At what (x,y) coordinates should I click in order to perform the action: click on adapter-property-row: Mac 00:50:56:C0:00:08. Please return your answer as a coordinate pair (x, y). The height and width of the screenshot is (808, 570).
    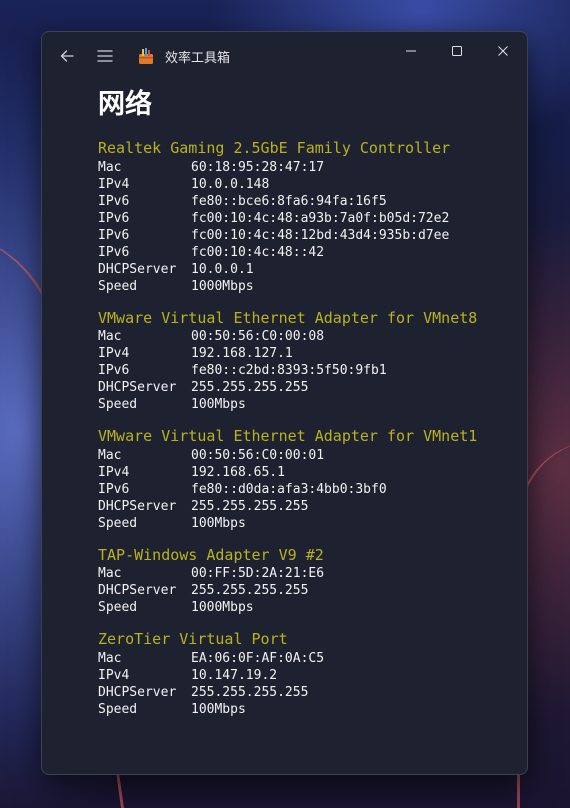
    Looking at the image, I should click on (308, 336).